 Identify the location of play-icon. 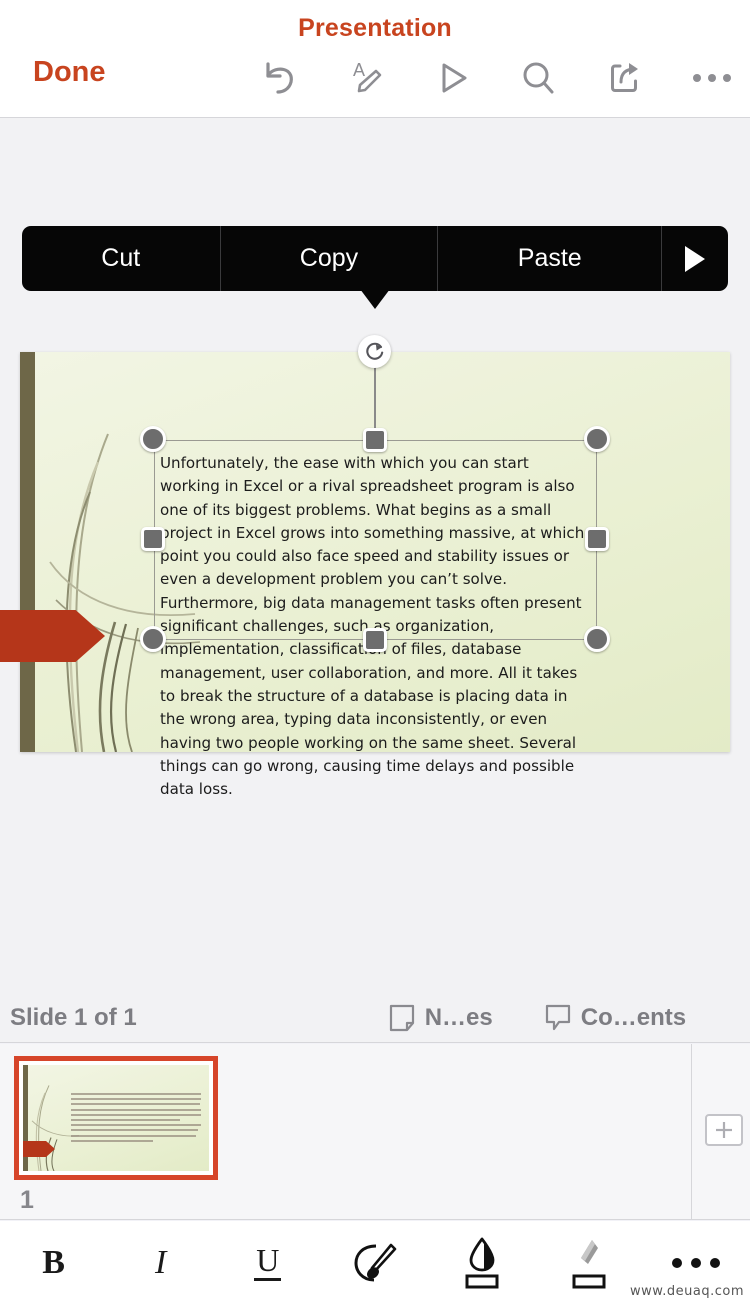
(454, 78).